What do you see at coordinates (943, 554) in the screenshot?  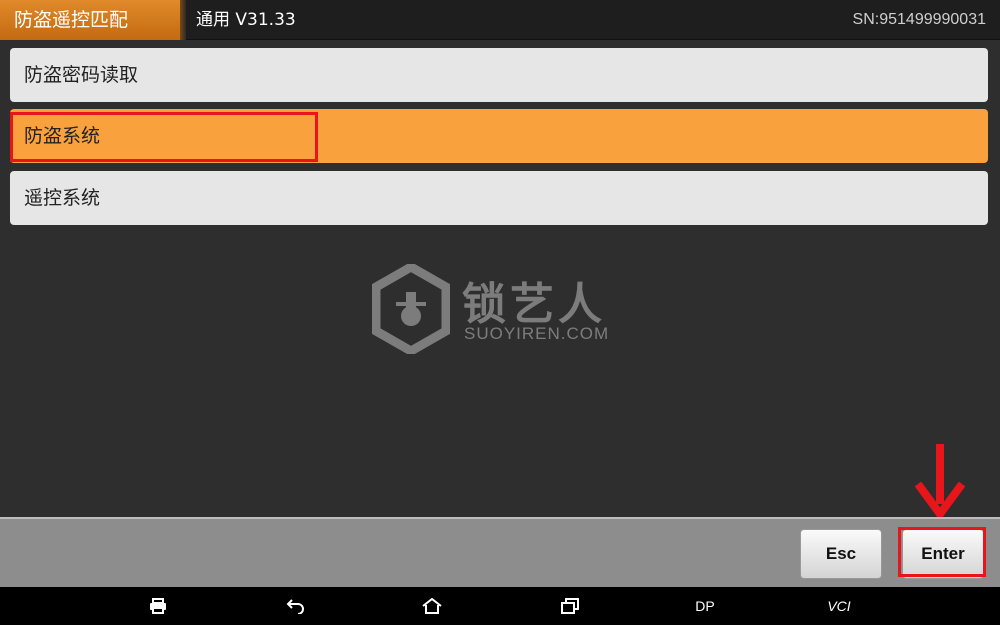 I see `enter-button: Enter` at bounding box center [943, 554].